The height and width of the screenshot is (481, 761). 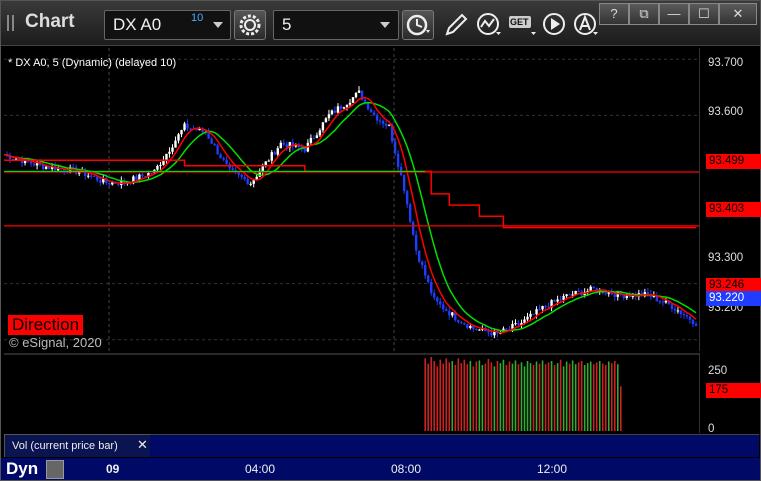 I want to click on study-tab-label: Vol (current price bar), so click(x=65, y=446).